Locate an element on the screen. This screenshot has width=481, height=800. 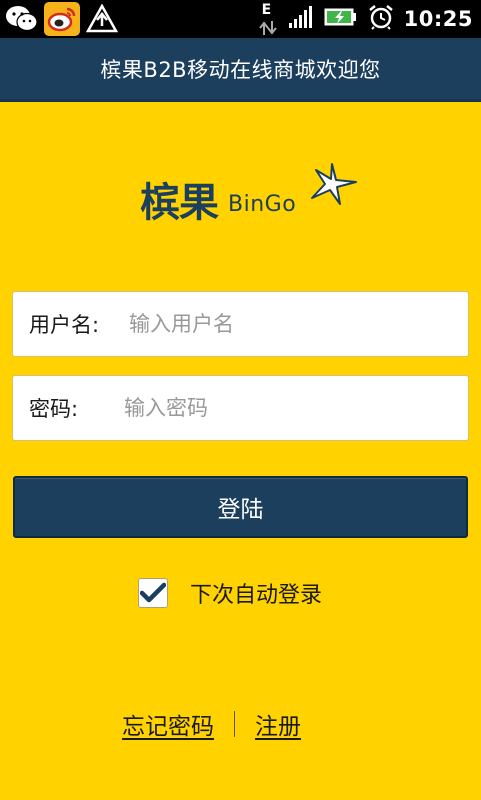
status-bar: E 10:25 is located at coordinates (240, 19).